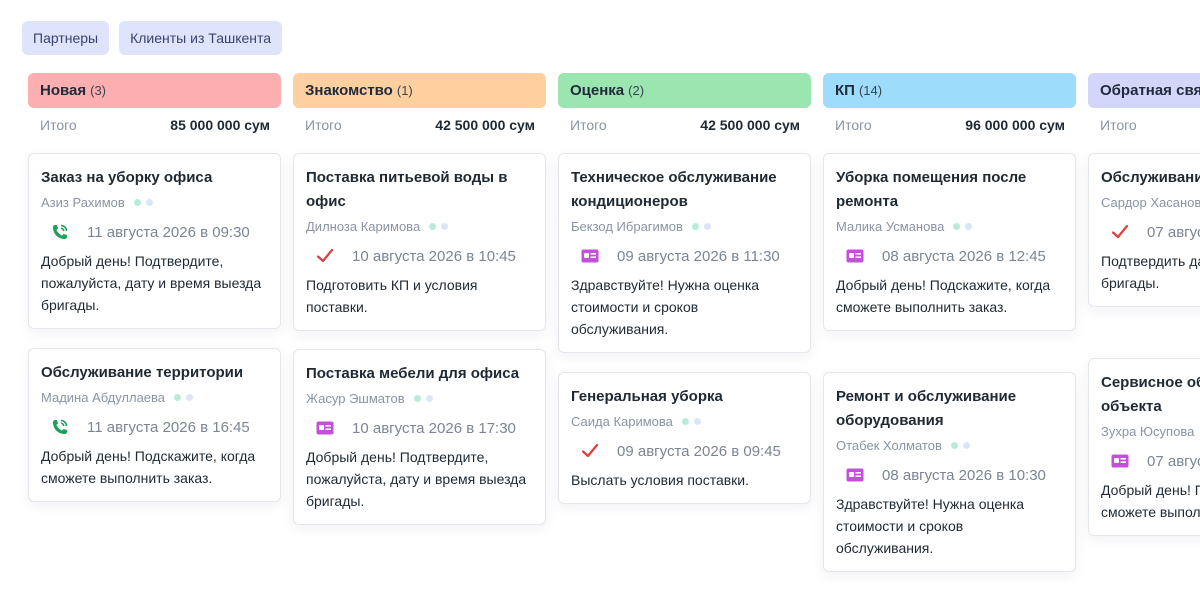 This screenshot has height=600, width=1200. What do you see at coordinates (870, 90) in the screenshot?
I see `column-count: (14)` at bounding box center [870, 90].